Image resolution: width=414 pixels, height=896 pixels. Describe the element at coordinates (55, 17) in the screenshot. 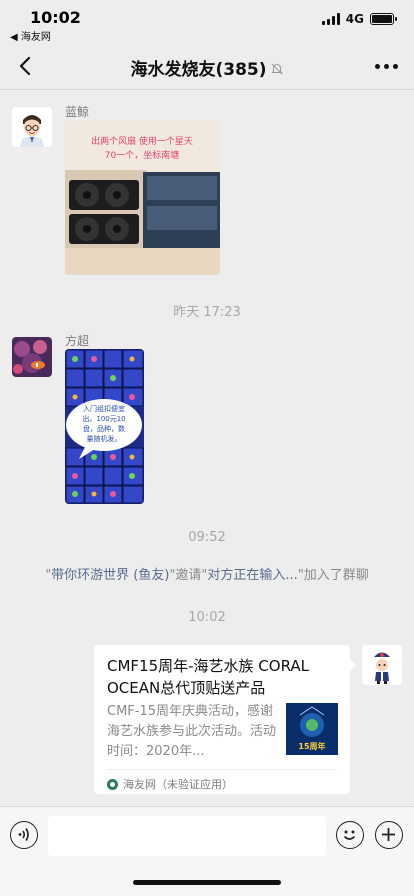

I see `status-time: 10:02` at that location.